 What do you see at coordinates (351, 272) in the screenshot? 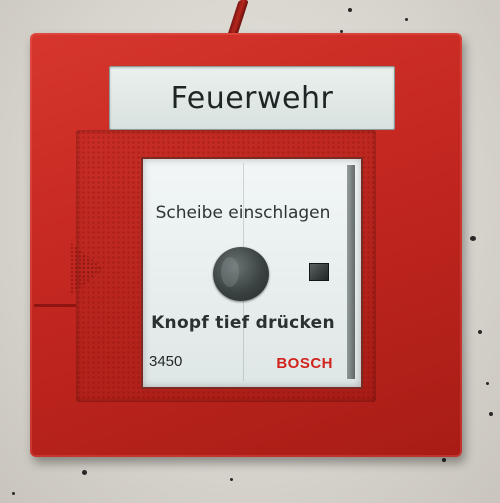
I see `glass-edge` at bounding box center [351, 272].